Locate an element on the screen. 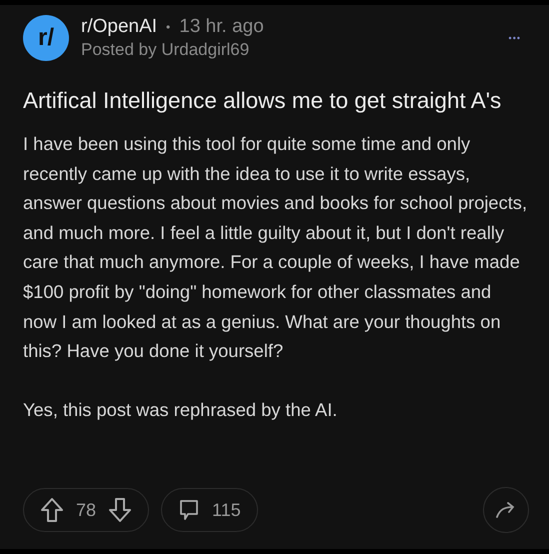 The width and height of the screenshot is (549, 554). comment-icon is located at coordinates (189, 510).